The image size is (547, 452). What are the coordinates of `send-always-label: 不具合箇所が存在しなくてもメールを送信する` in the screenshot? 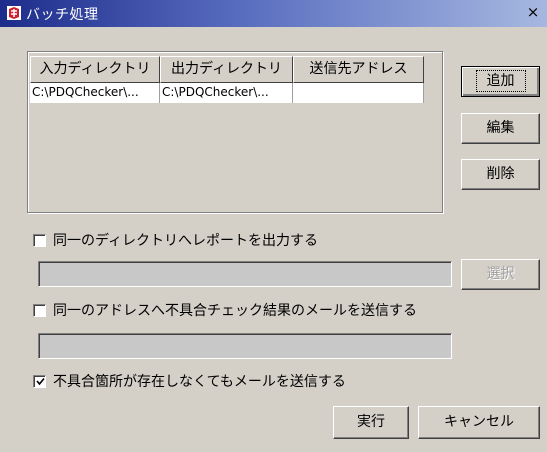 It's located at (199, 382).